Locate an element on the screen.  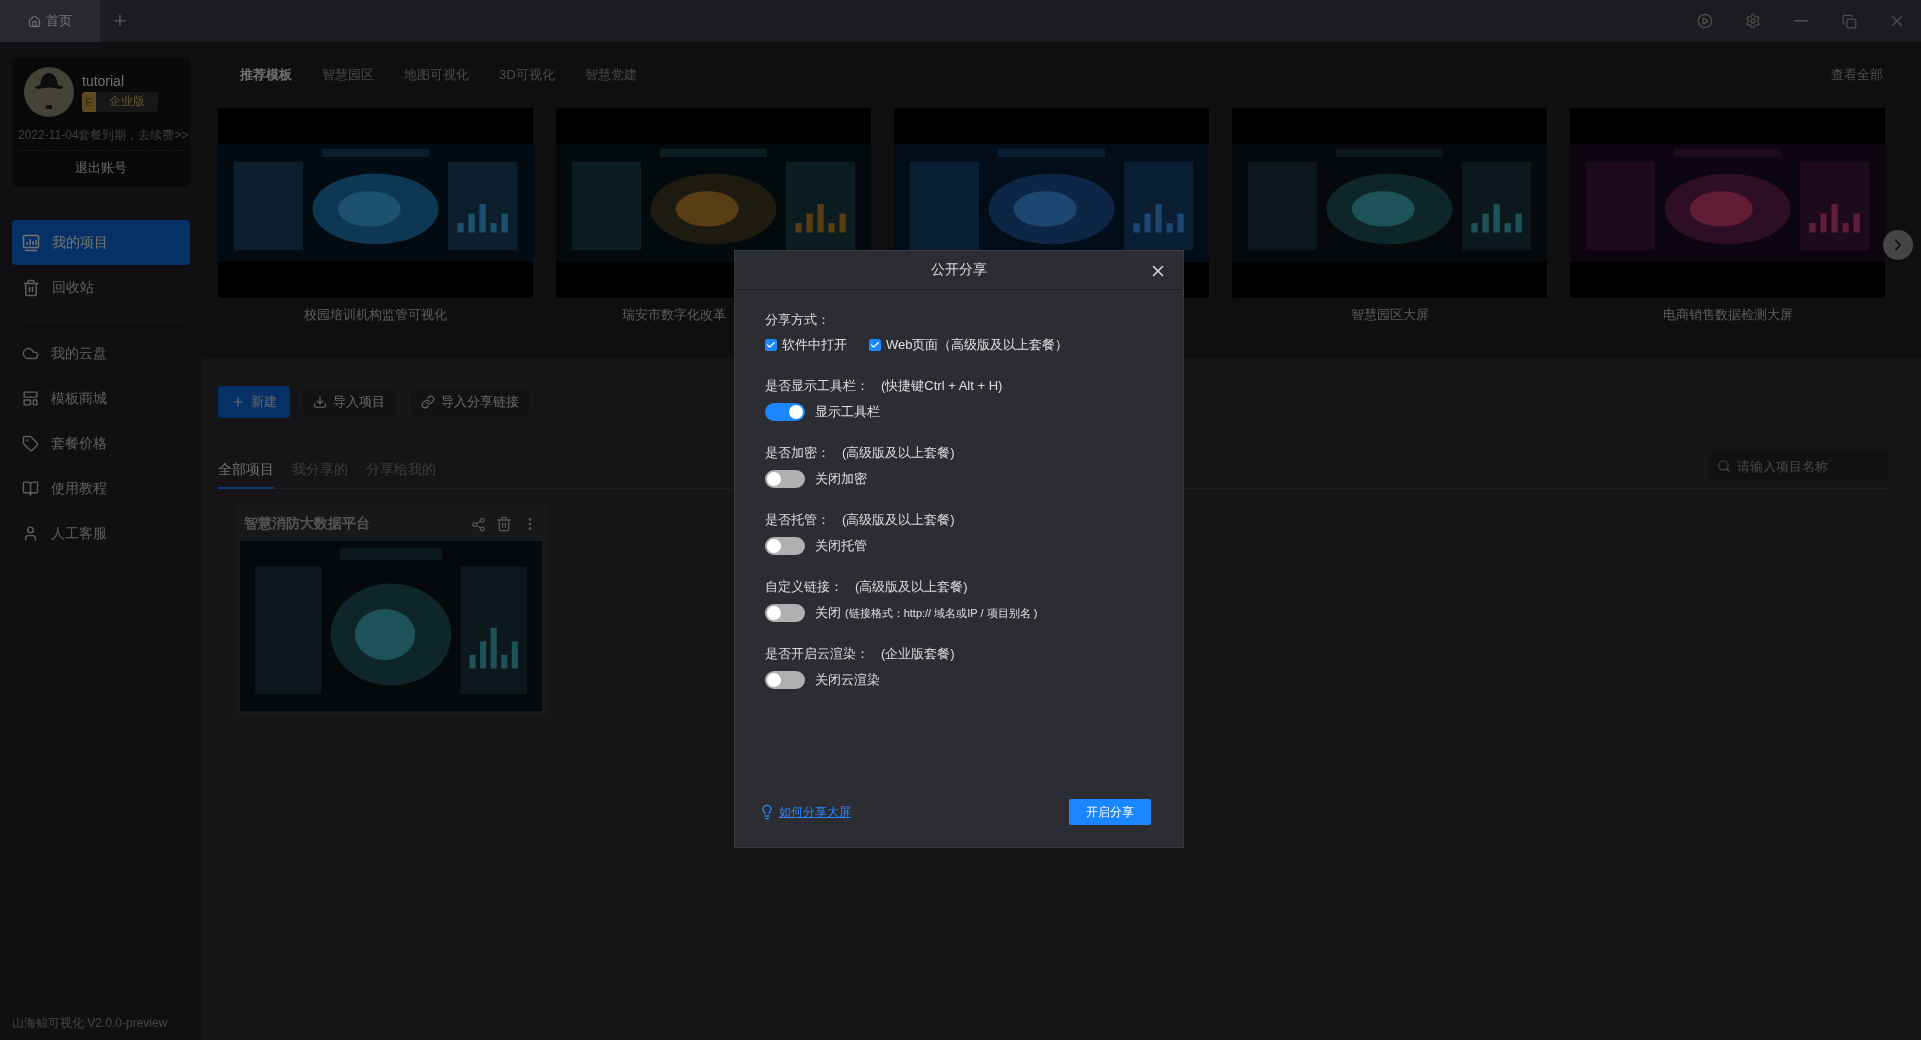
tag-icon is located at coordinates (30, 443).